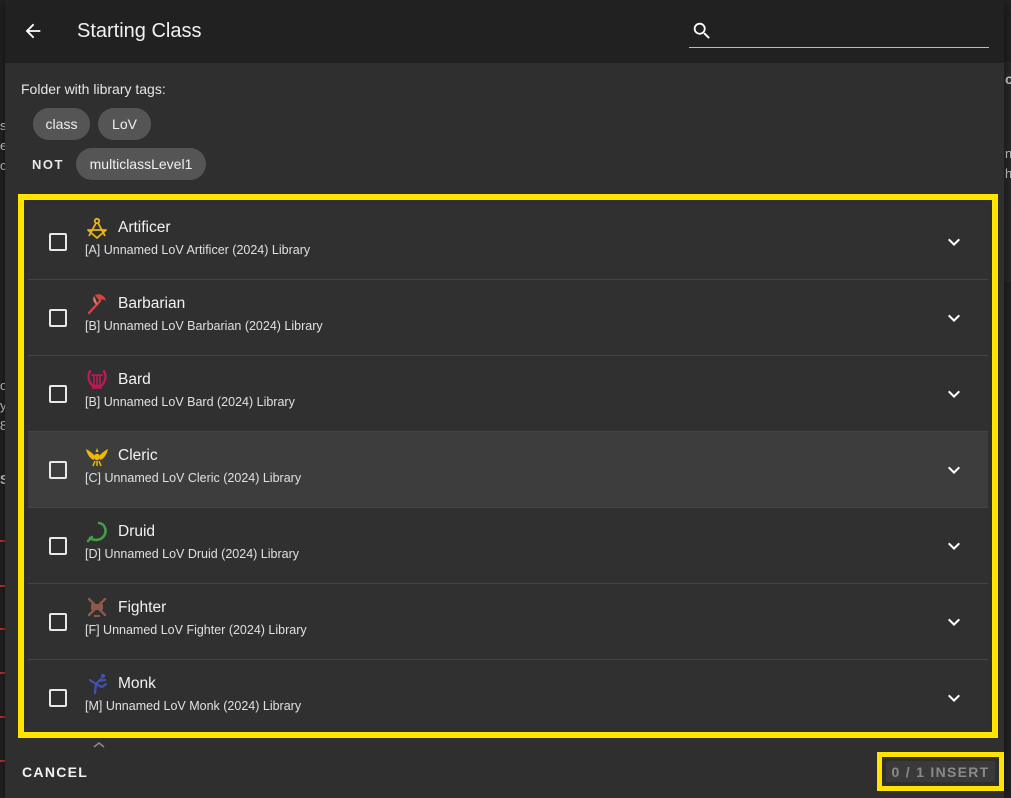  Describe the element at coordinates (504, 31) in the screenshot. I see `dialog-header: Starting Class` at that location.